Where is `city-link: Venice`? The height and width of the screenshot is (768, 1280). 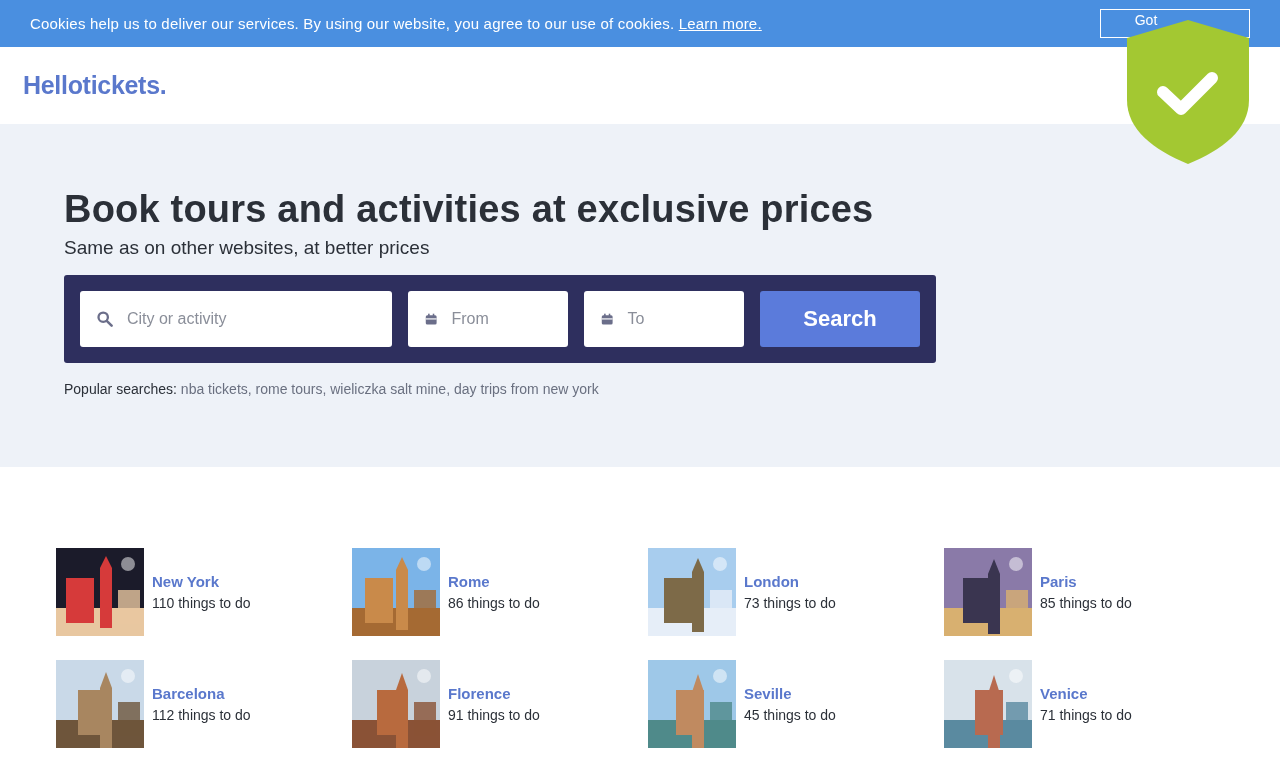
city-link: Venice is located at coordinates (1086, 693).